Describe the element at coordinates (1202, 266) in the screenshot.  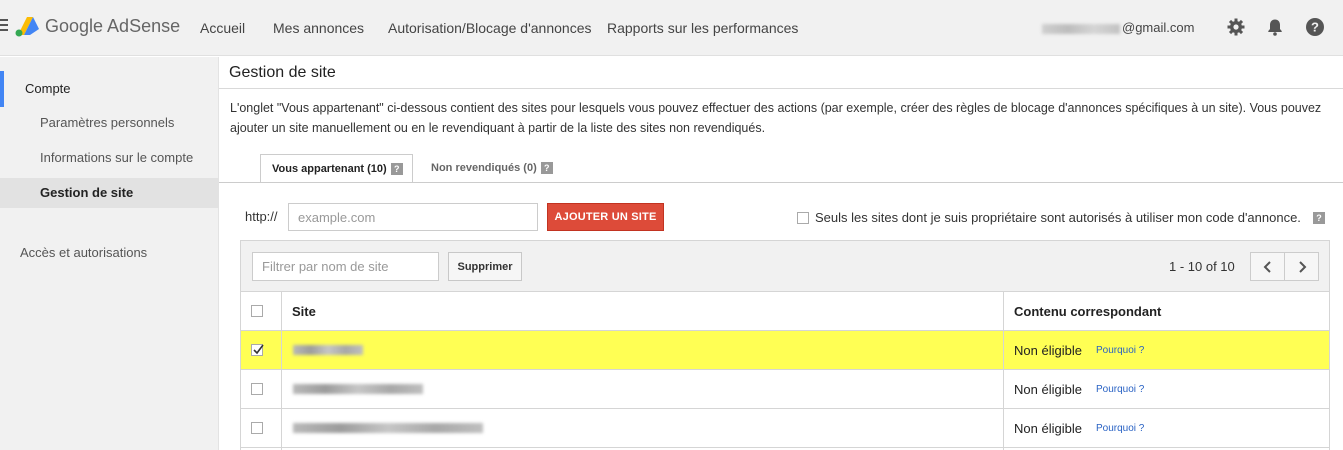
I see `pagination-range: 1 - 10 of 10` at that location.